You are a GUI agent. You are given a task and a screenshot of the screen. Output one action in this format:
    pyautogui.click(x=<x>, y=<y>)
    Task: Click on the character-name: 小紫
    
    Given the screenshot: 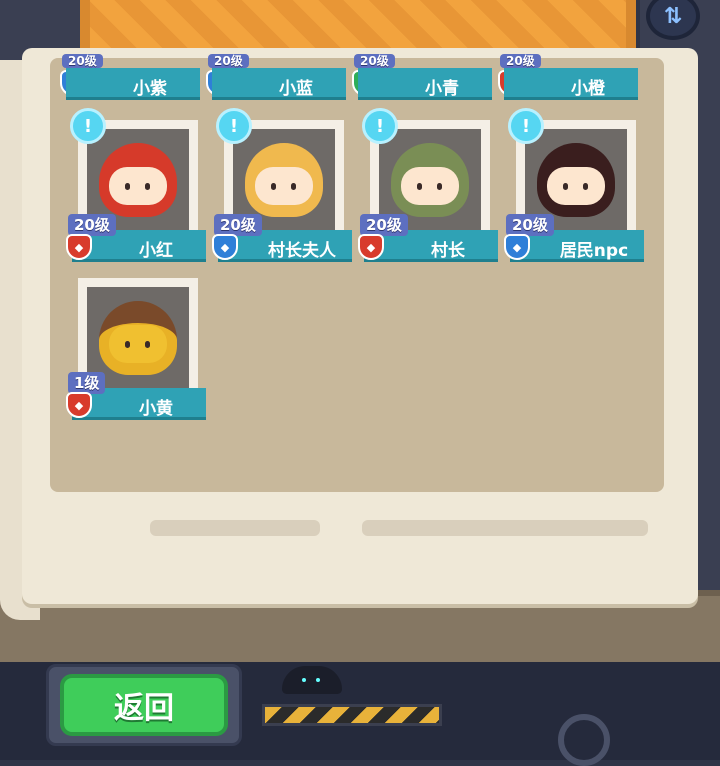 What is the action you would take?
    pyautogui.click(x=150, y=89)
    